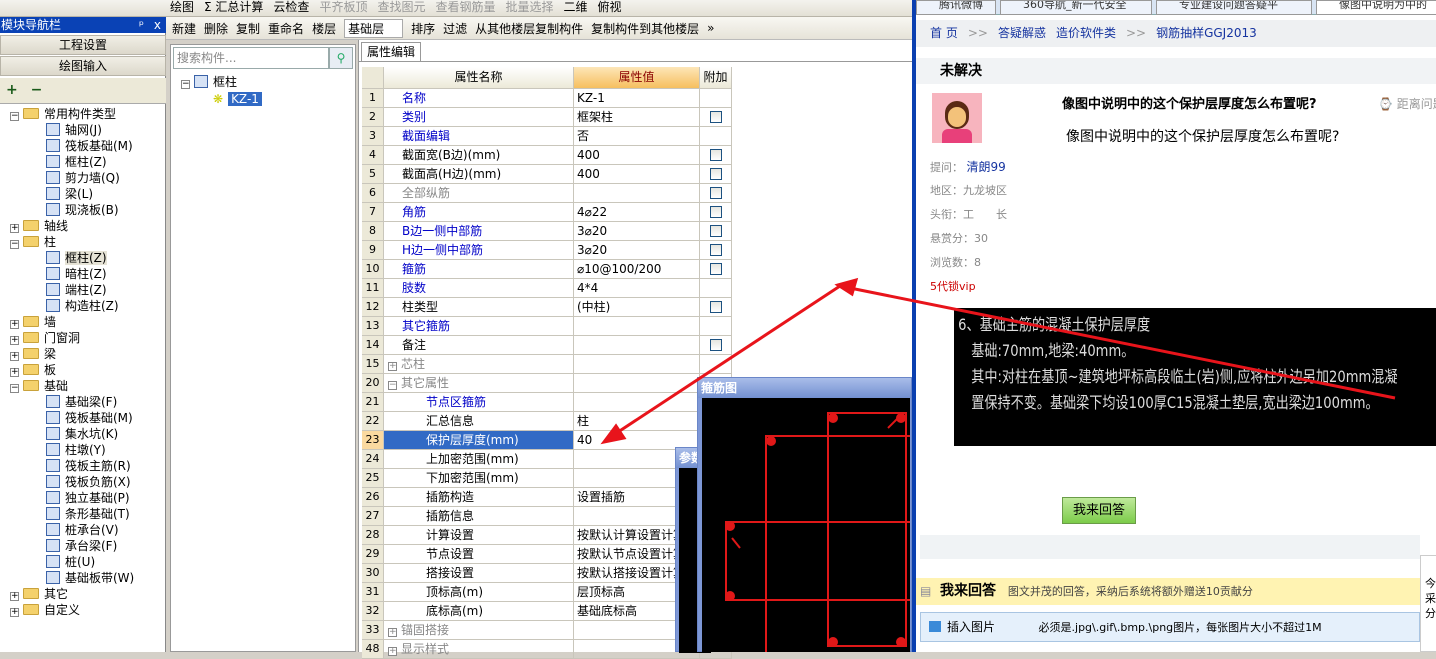  Describe the element at coordinates (83, 178) in the screenshot. I see `tree-item: 剪力墙(Q)` at that location.